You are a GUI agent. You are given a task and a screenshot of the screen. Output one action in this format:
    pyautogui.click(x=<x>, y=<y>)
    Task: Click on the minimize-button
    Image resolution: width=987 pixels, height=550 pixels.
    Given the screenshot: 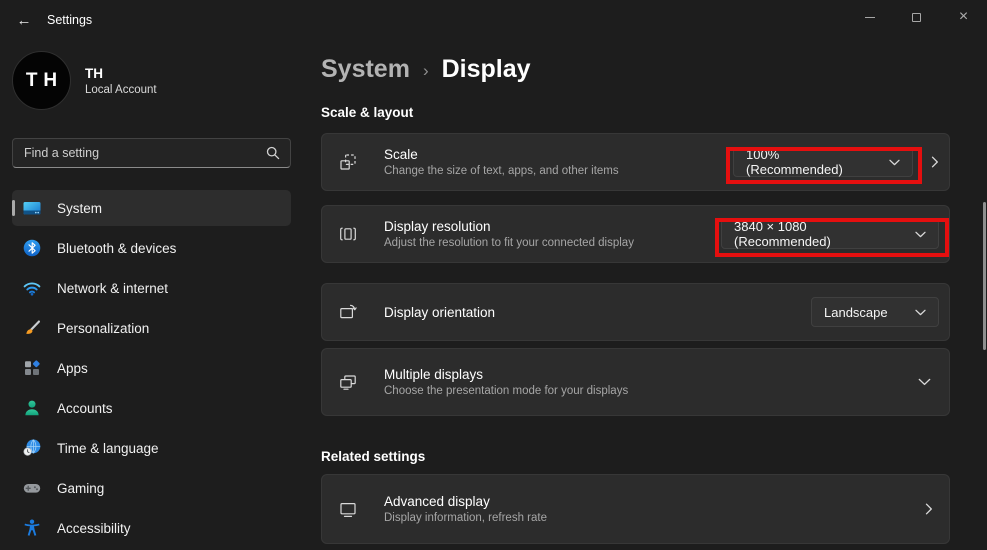 What is the action you would take?
    pyautogui.click(x=869, y=17)
    